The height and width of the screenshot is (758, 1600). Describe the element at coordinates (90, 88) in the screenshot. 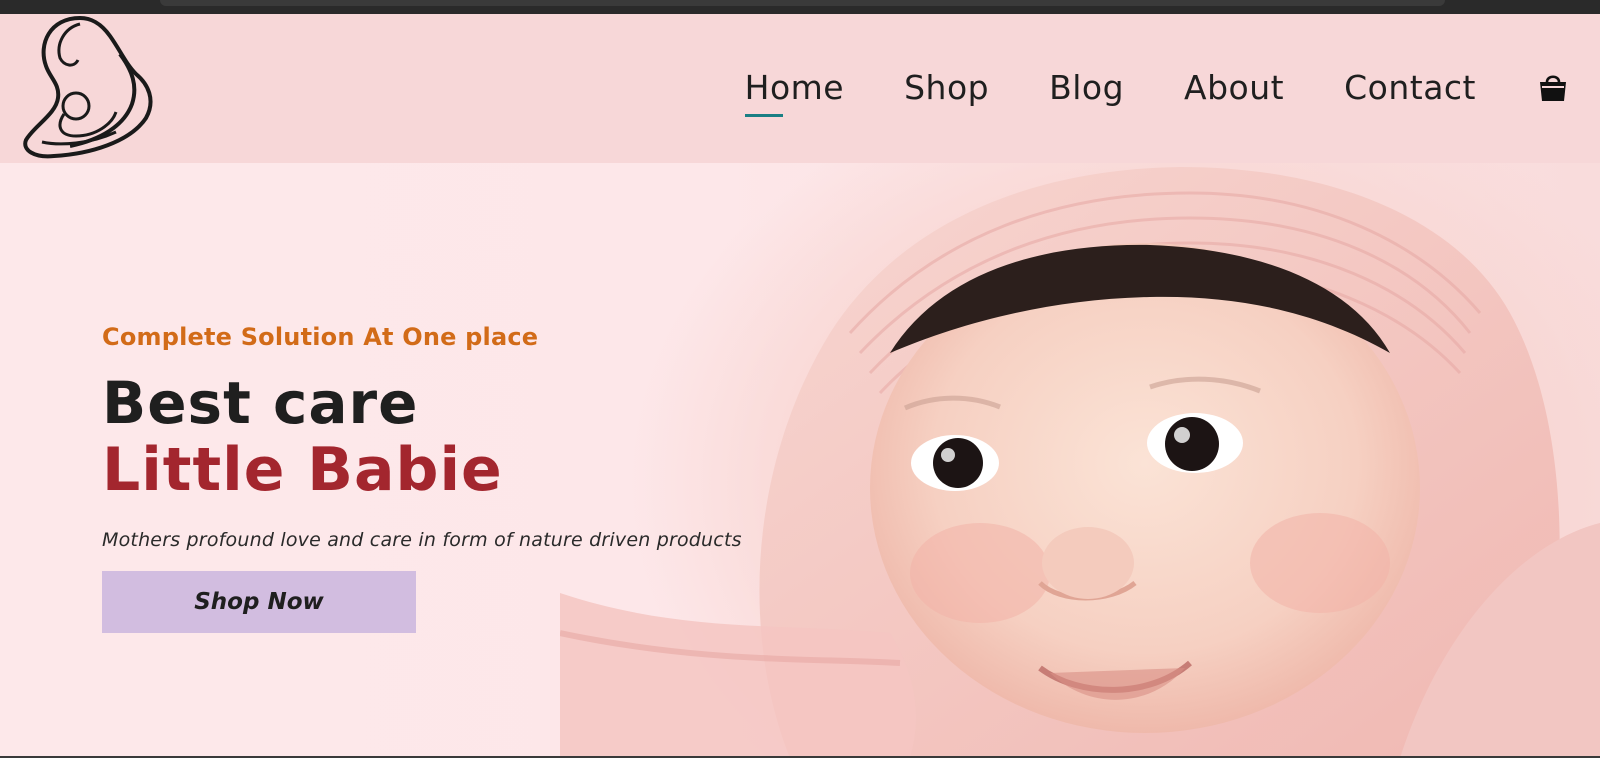

I see `mother-and-baby-logo` at that location.